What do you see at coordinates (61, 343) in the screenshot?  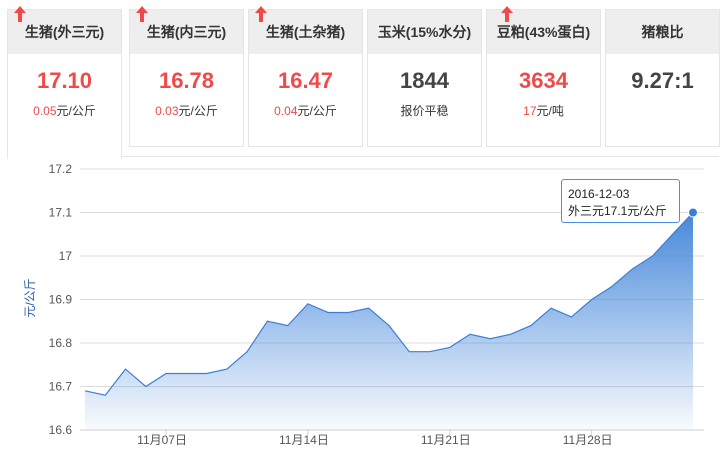 I see `y-tick-label: 16.8` at bounding box center [61, 343].